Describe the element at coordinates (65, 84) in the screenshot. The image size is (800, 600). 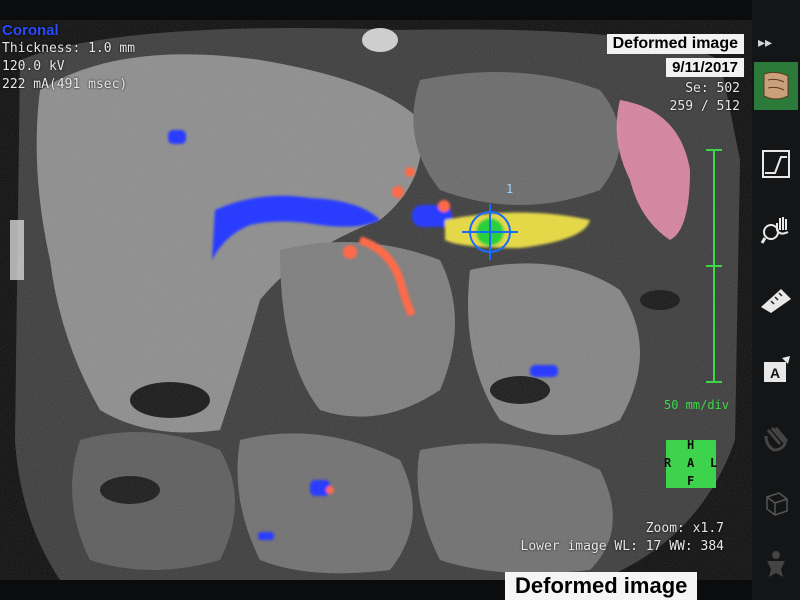
I see `ma-label: 222 mA(491 msec)` at that location.